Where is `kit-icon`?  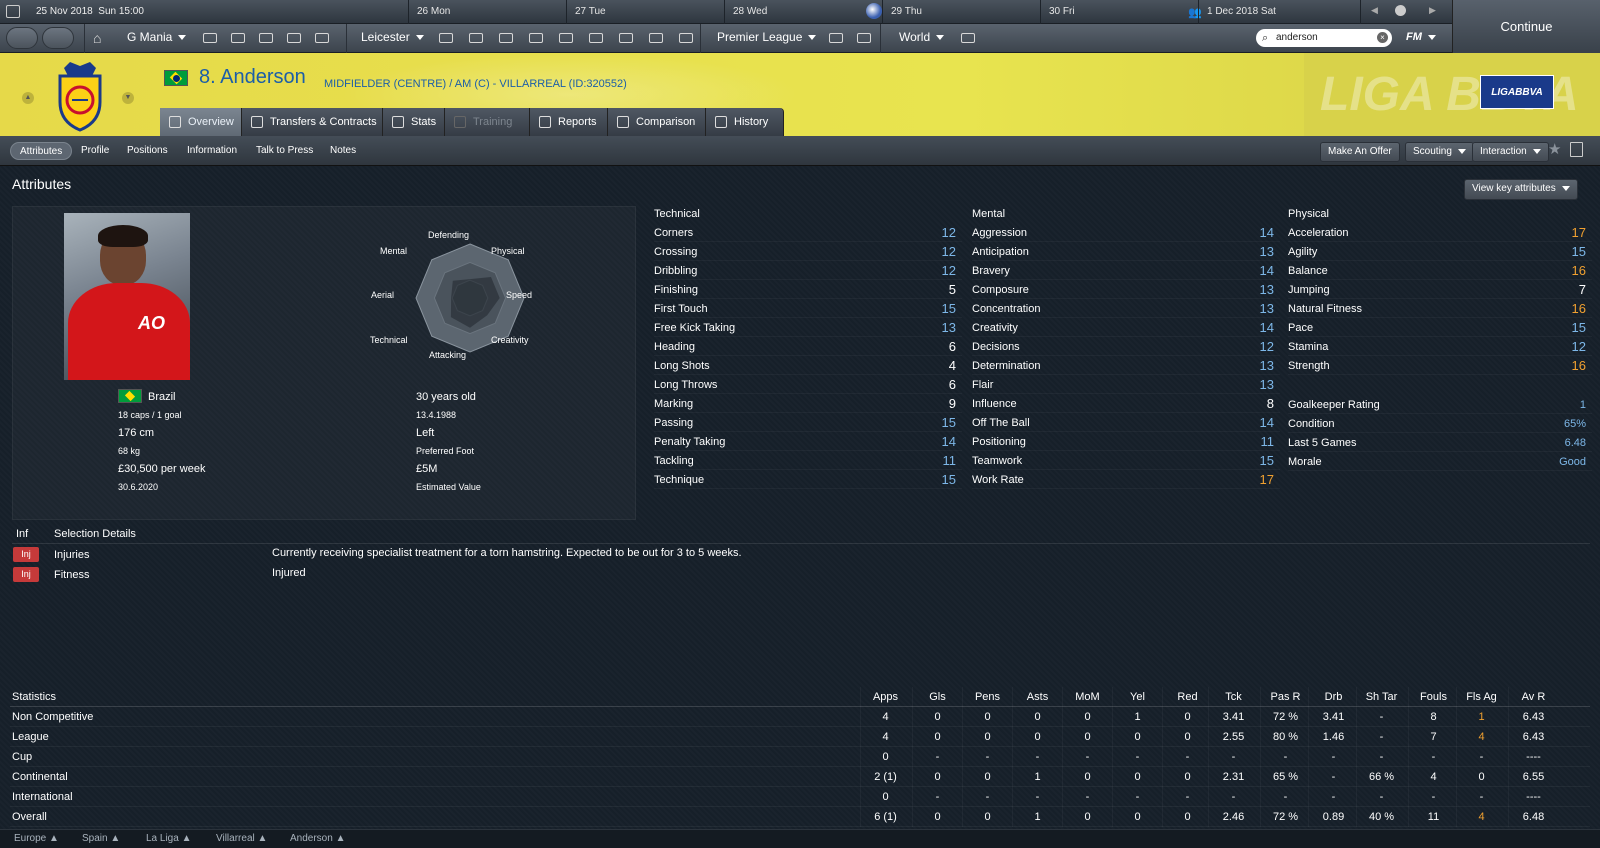 kit-icon is located at coordinates (626, 38).